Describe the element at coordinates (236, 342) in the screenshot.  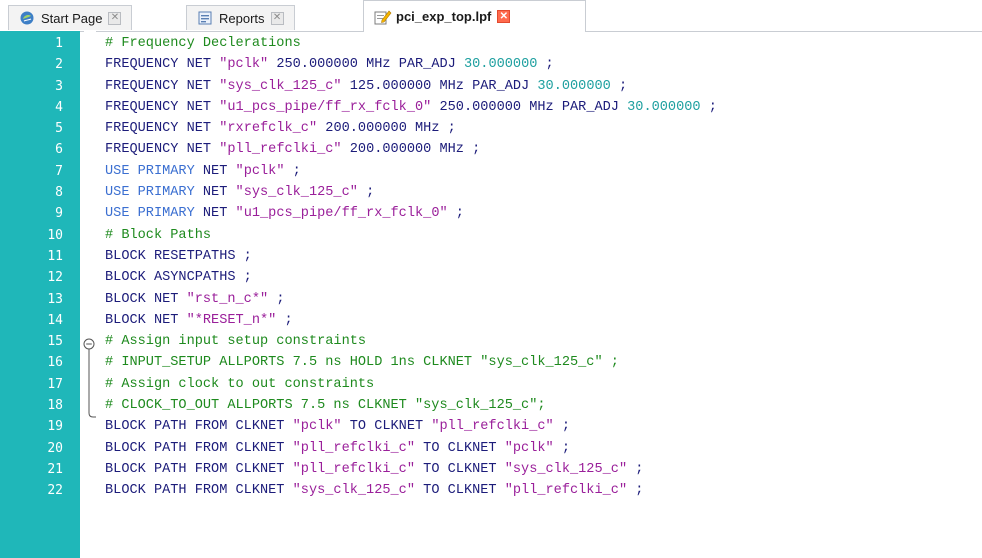
I see `code-token: # Assign input setup constraints` at that location.